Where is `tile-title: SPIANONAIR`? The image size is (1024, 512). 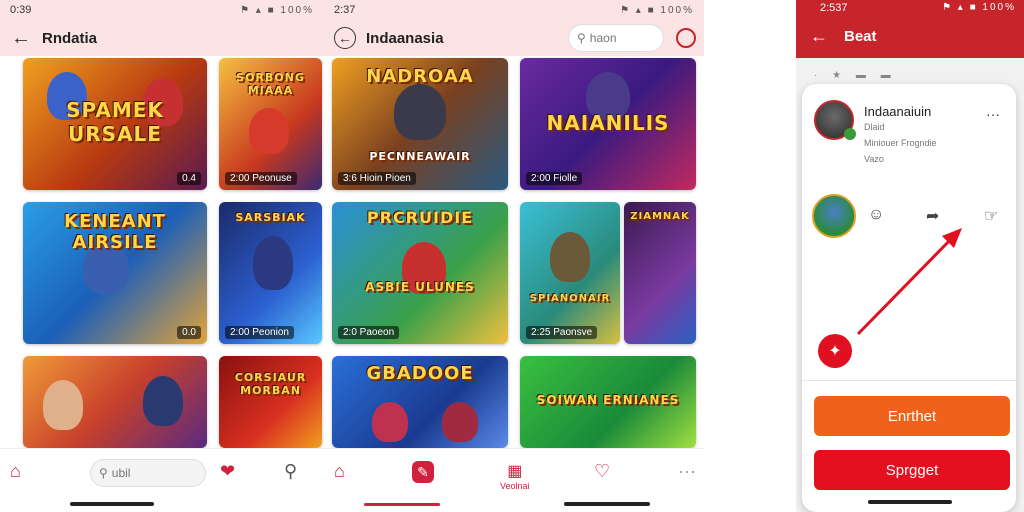 tile-title: SPIANONAIR is located at coordinates (570, 298).